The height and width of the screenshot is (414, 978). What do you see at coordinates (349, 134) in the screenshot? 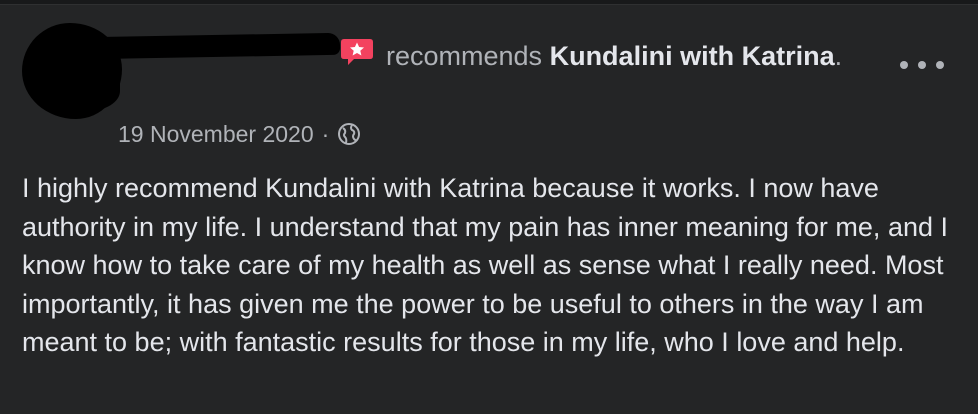
I see `globe-icon` at bounding box center [349, 134].